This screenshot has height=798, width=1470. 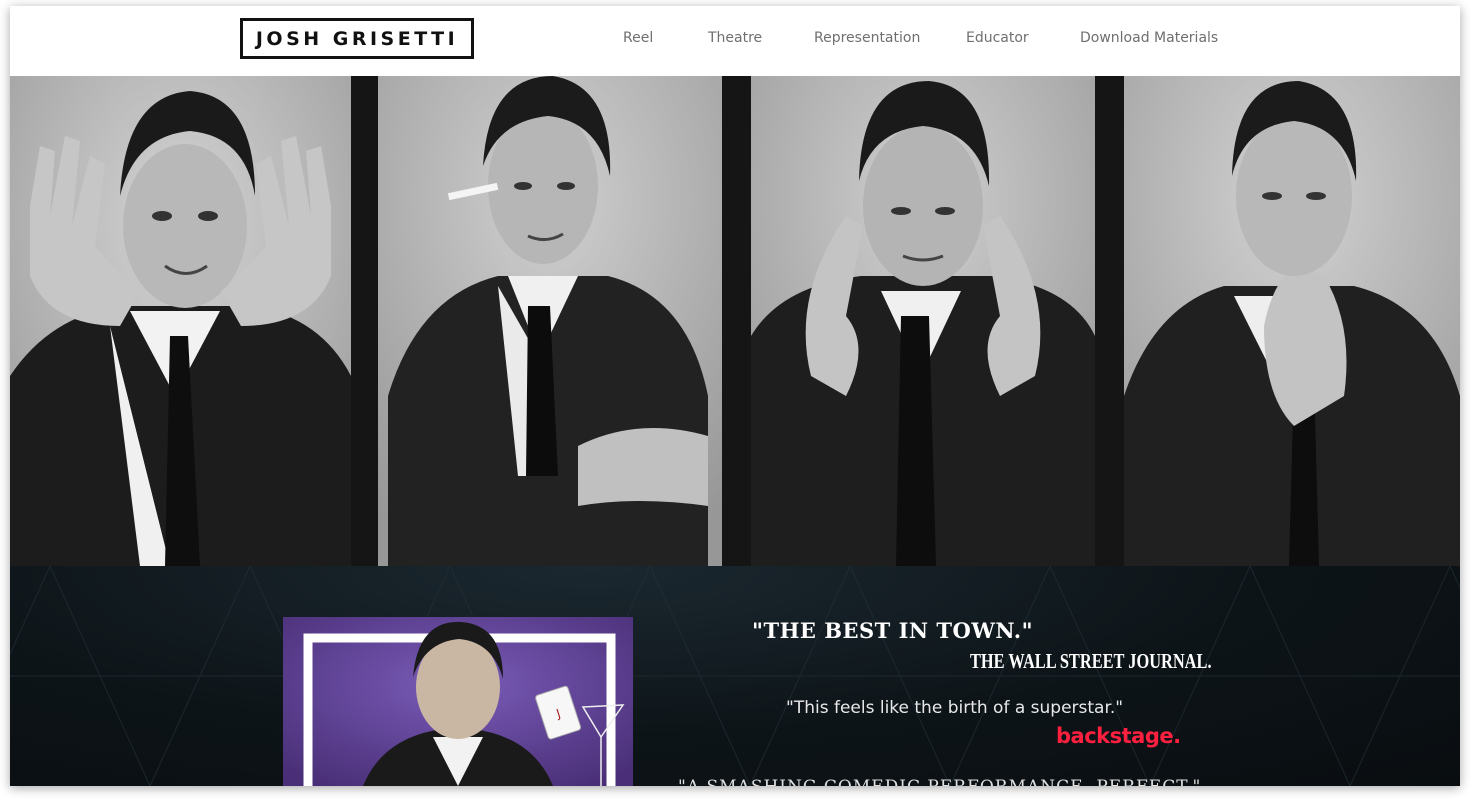 What do you see at coordinates (1292, 321) in the screenshot?
I see `portrait-photo-thinking` at bounding box center [1292, 321].